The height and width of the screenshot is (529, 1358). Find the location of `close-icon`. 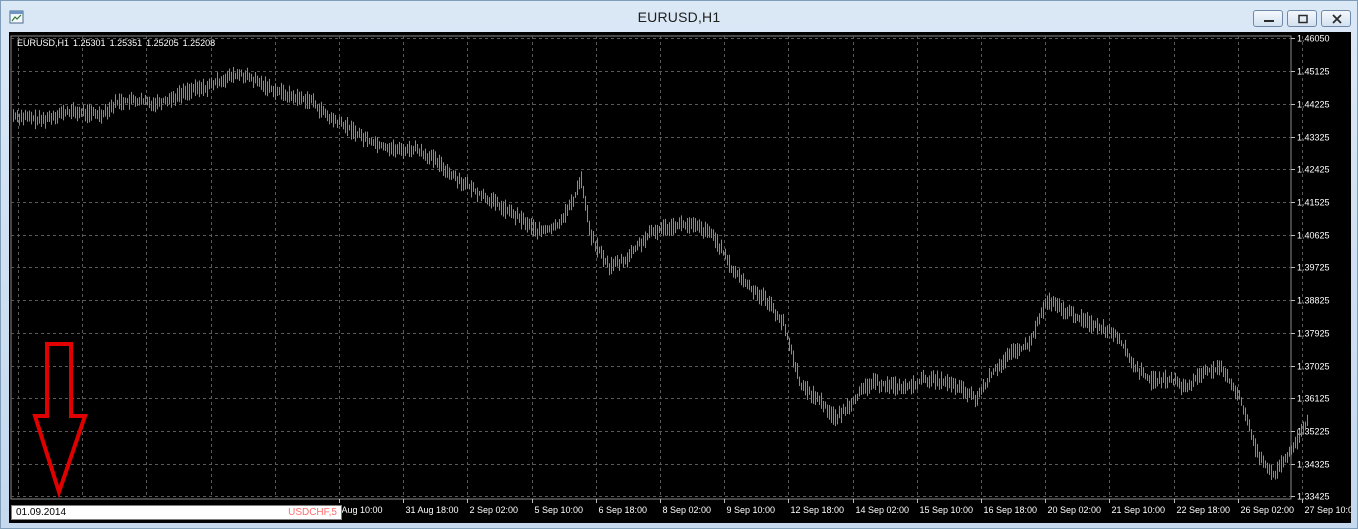

close-icon is located at coordinates (1337, 19).